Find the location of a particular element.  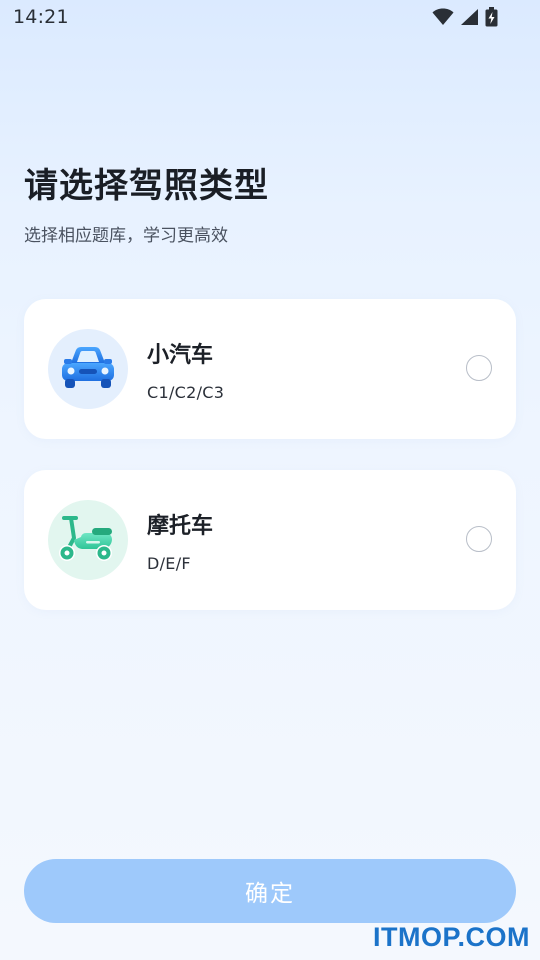

option-name: 摩托车 is located at coordinates (180, 526).